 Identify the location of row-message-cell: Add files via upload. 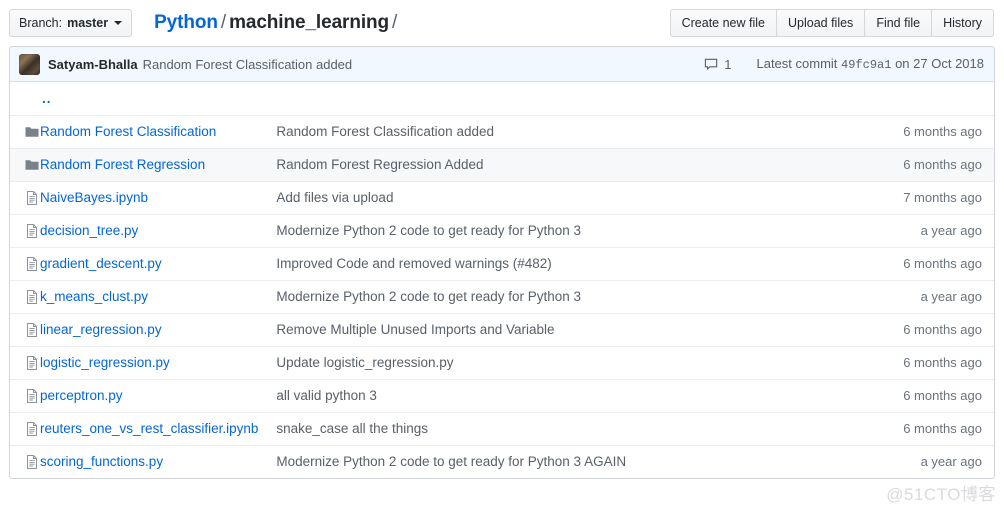
(587, 197).